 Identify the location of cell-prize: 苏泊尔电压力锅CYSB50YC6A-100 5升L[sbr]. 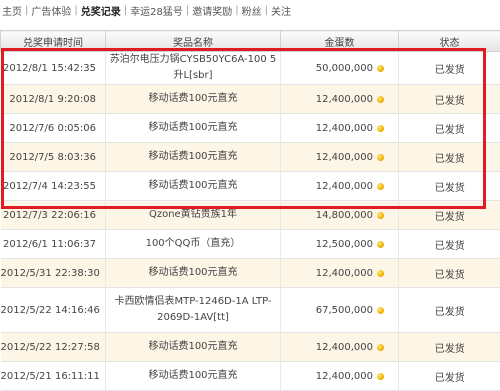
(193, 68).